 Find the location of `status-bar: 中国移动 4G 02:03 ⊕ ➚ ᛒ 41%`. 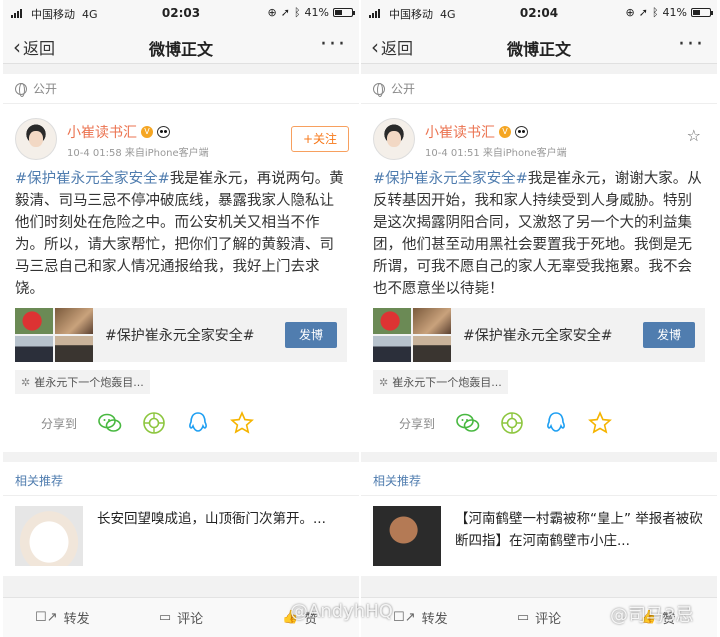

status-bar: 中国移动 4G 02:03 ⊕ ➚ ᛒ 41% is located at coordinates (181, 14).